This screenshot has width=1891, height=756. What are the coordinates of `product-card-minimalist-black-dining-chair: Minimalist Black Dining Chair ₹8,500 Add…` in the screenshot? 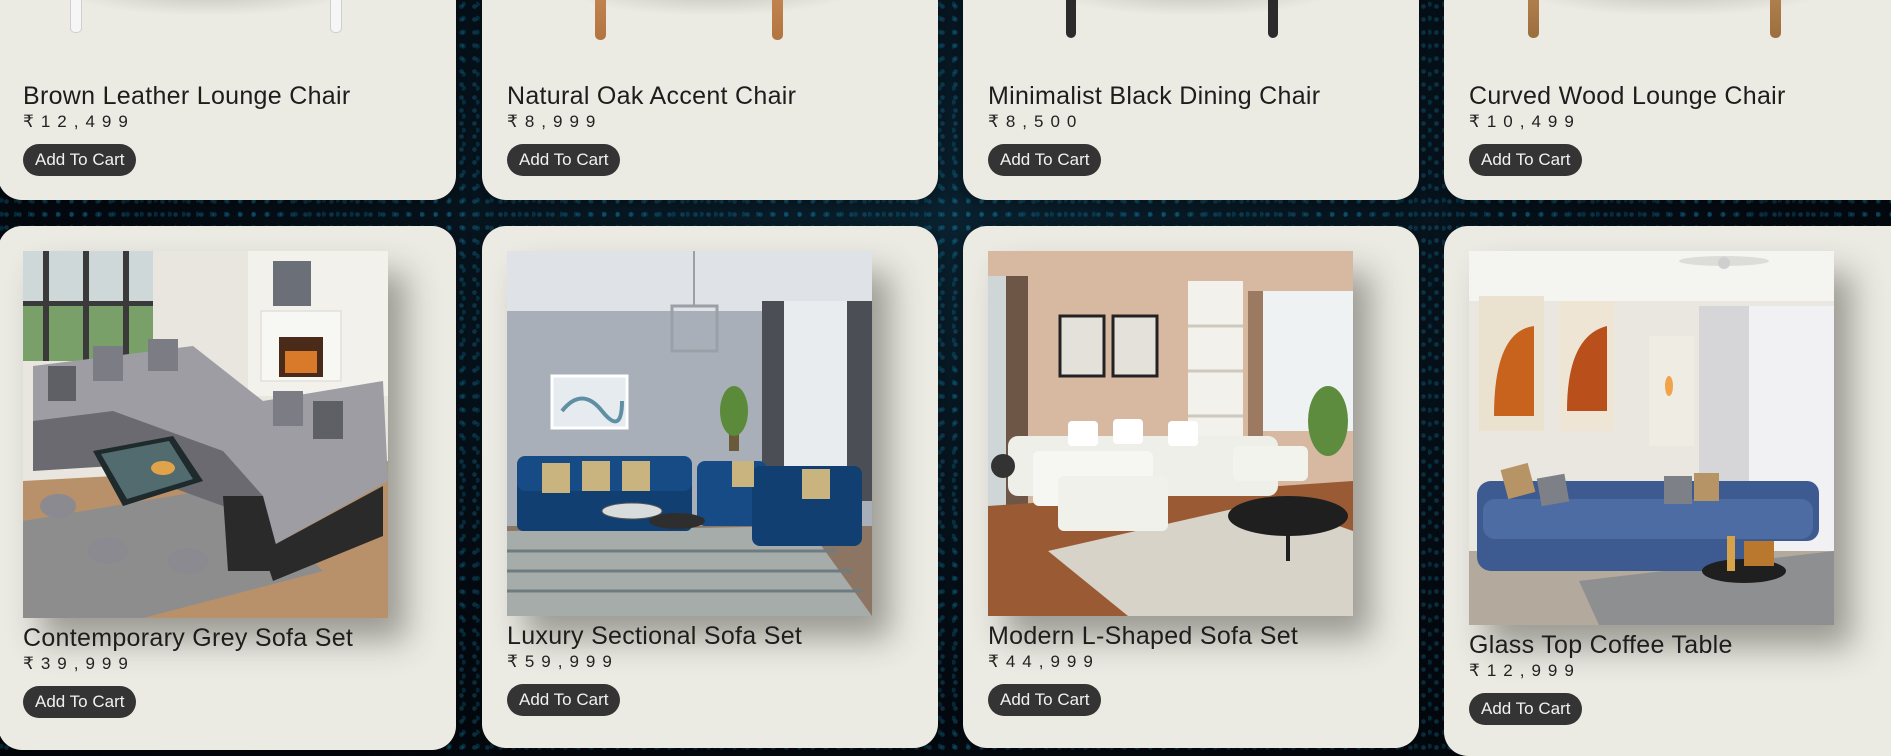 It's located at (1191, 100).